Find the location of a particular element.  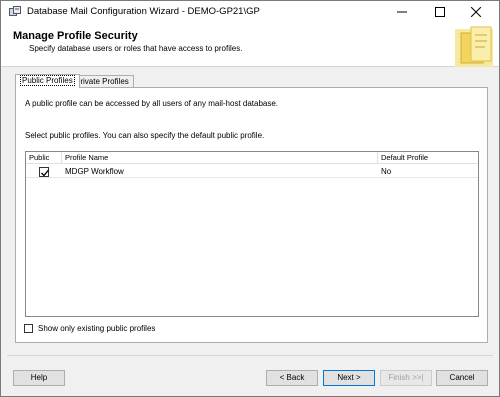

show-existing-label: Show only existing public profiles is located at coordinates (97, 328).